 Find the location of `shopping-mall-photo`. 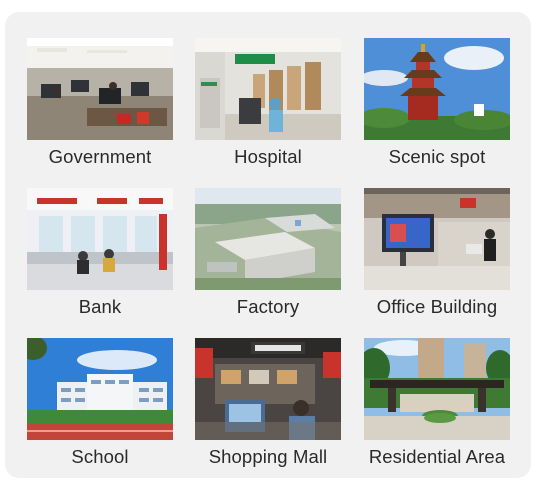

shopping-mall-photo is located at coordinates (268, 389).